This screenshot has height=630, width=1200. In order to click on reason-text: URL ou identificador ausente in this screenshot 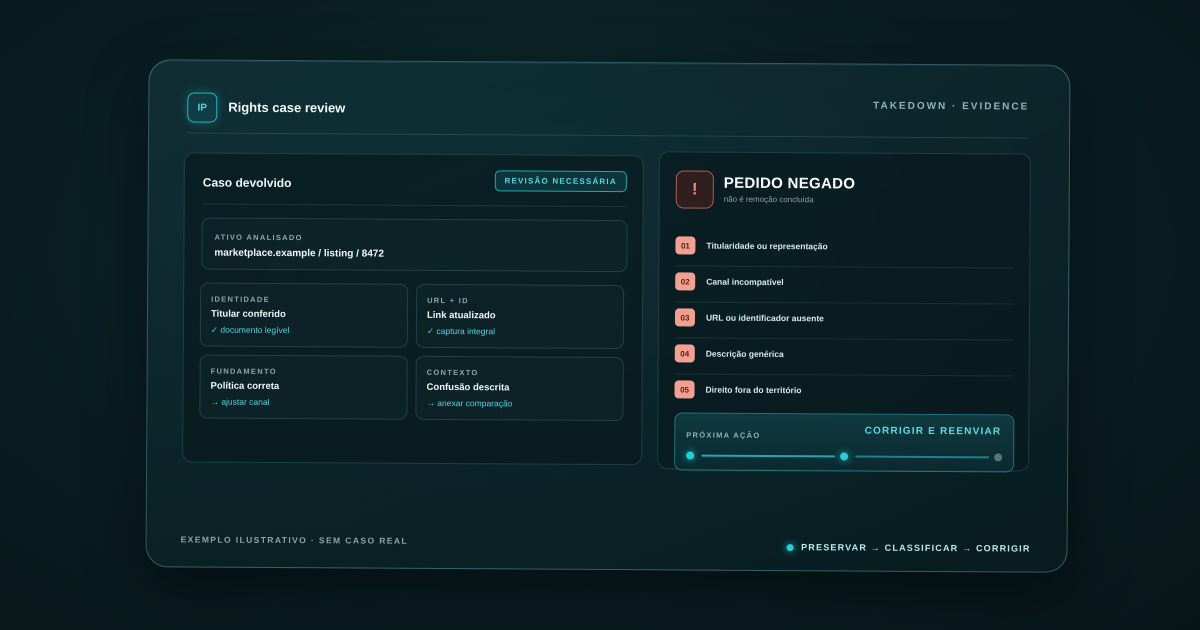, I will do `click(764, 318)`.